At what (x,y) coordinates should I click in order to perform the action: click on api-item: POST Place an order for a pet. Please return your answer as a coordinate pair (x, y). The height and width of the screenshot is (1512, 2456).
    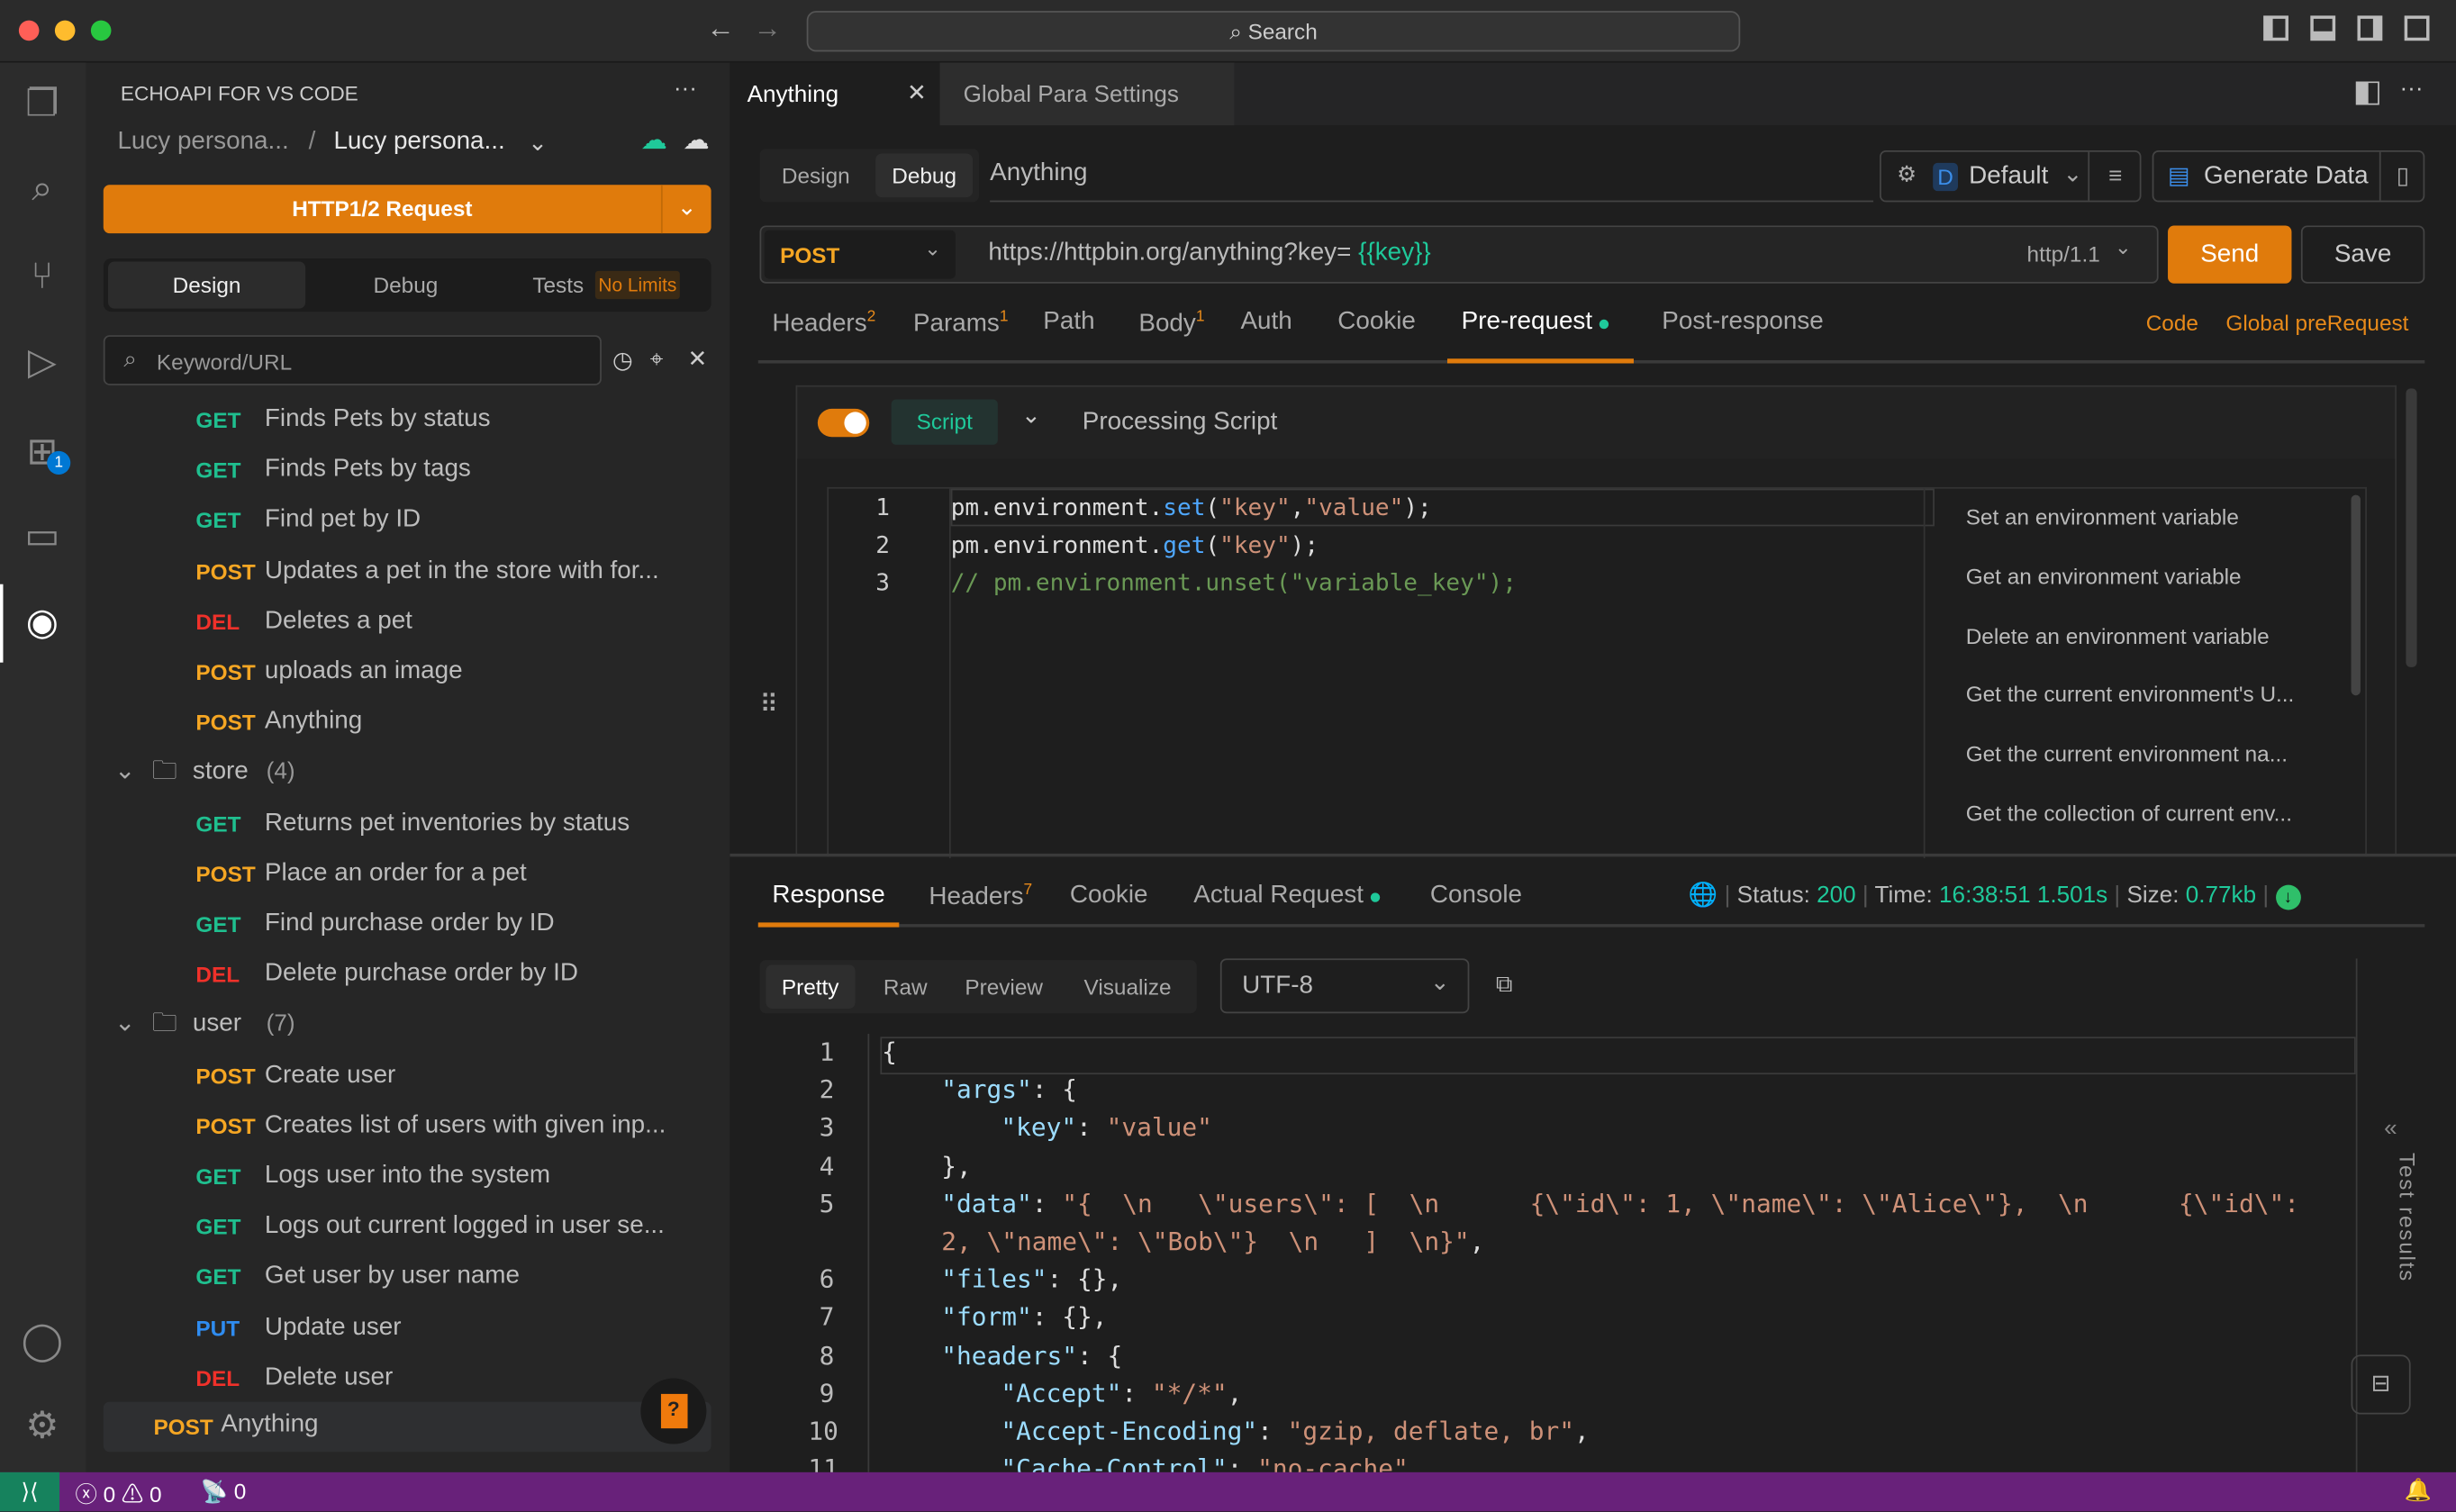
    Looking at the image, I should click on (408, 873).